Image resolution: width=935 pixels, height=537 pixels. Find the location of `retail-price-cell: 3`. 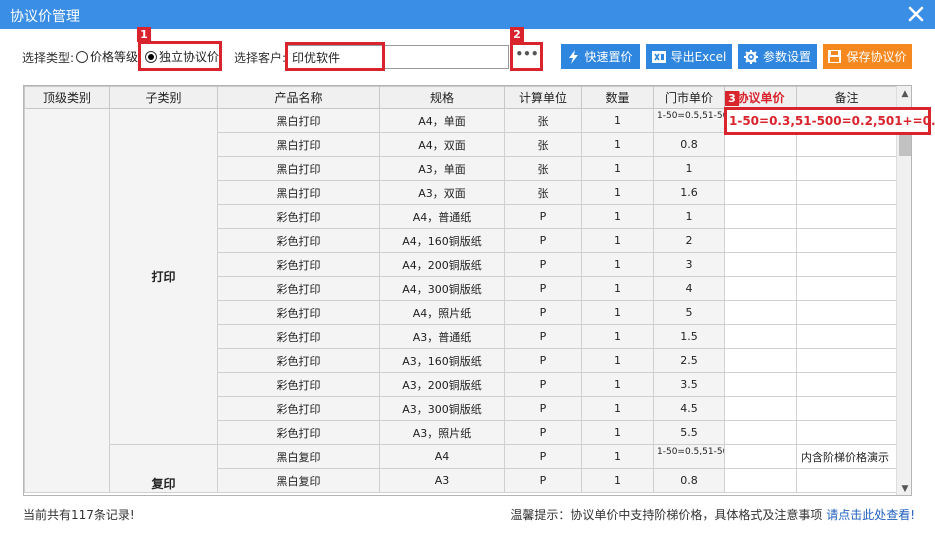

retail-price-cell: 3 is located at coordinates (689, 264).